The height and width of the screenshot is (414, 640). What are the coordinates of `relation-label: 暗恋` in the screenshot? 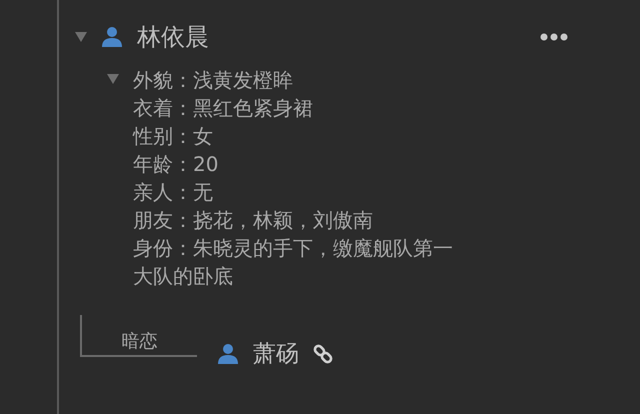 It's located at (140, 342).